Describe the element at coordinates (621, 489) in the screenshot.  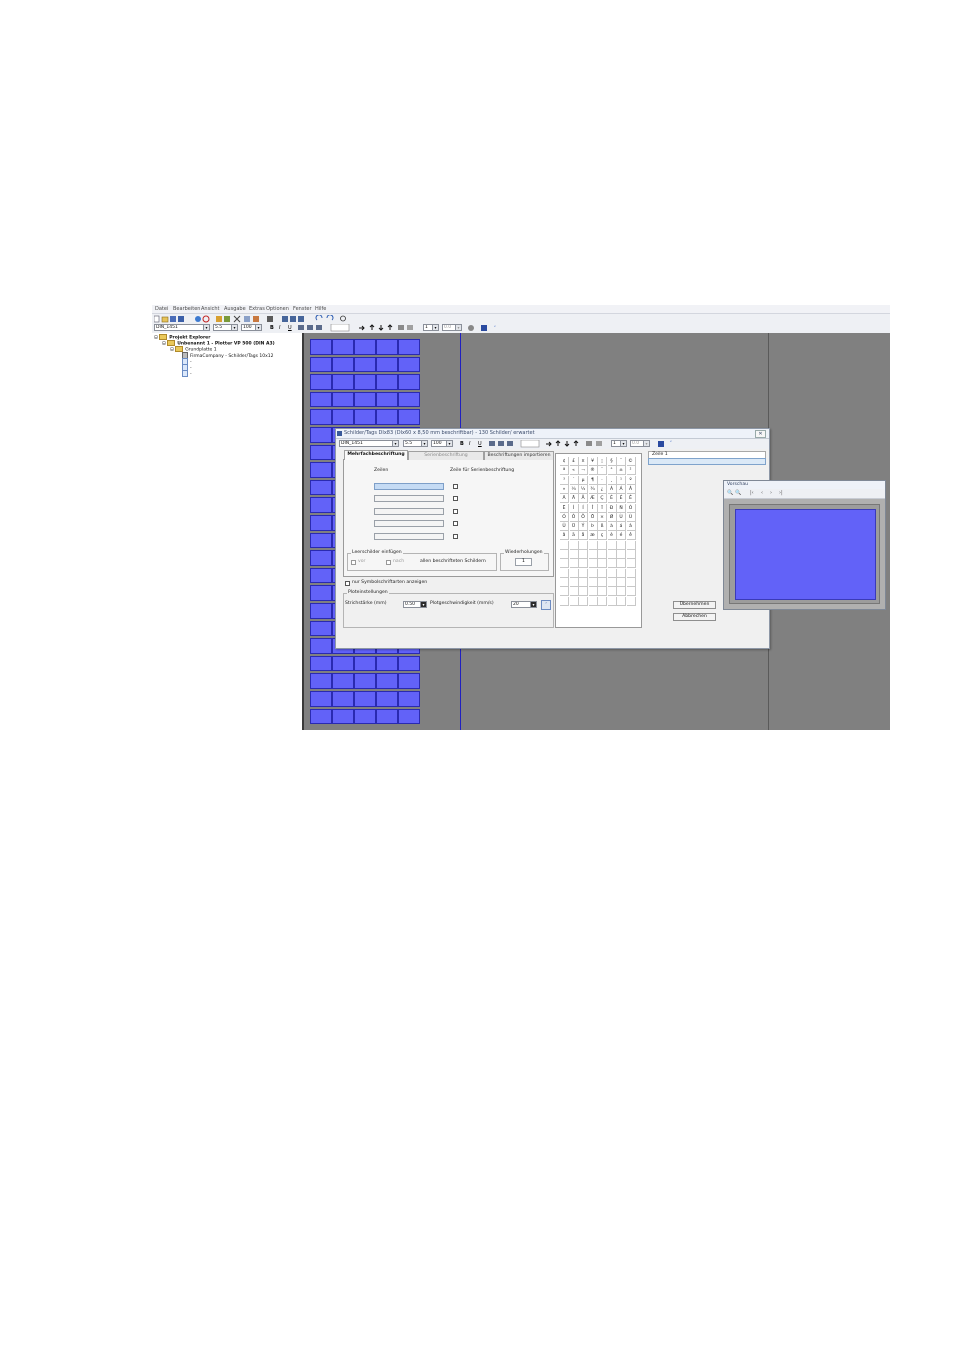
I see `symbol-cell: Á` at that location.